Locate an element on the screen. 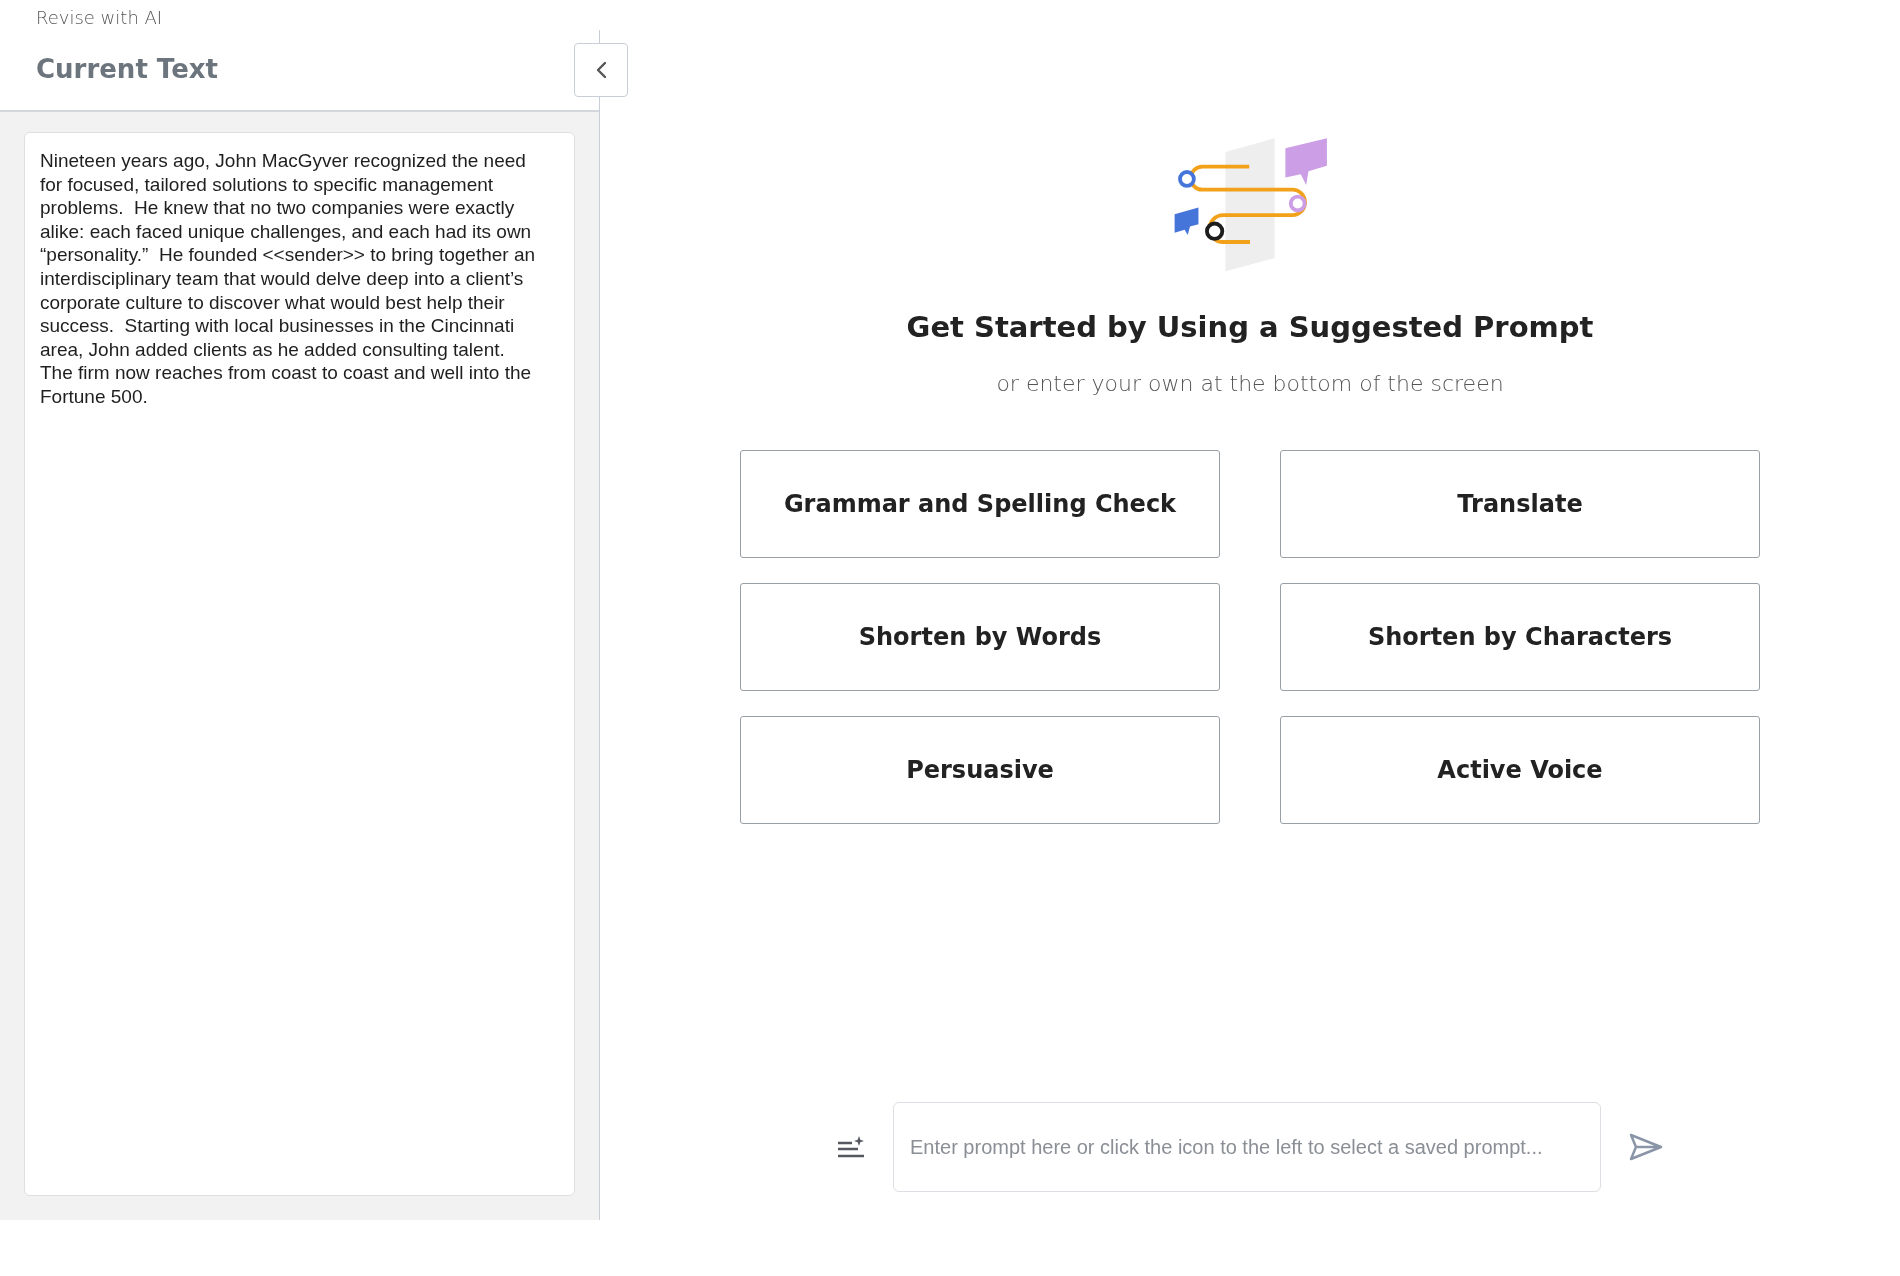  intro-heading: Get Started by Using a Suggested Prompt is located at coordinates (1250, 327).